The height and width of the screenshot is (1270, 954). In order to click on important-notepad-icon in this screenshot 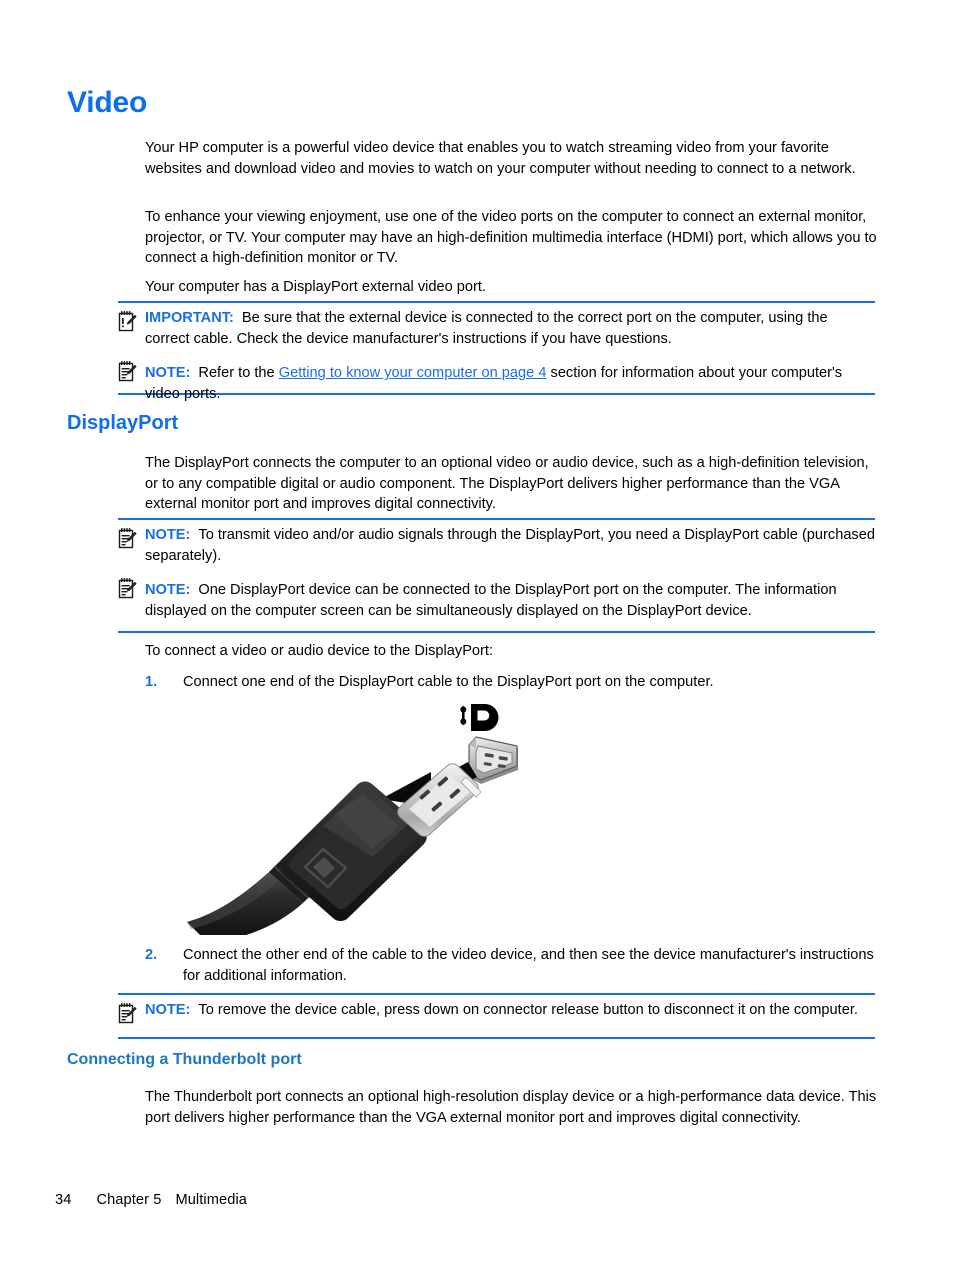, I will do `click(127, 321)`.